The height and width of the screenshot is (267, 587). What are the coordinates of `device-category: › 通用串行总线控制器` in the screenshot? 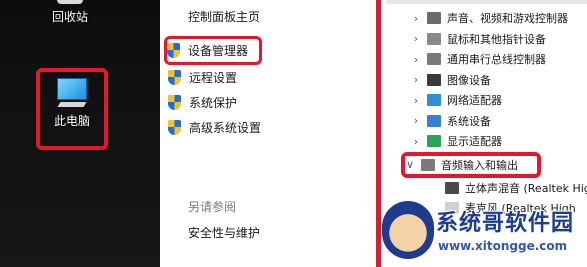 It's located at (484, 59).